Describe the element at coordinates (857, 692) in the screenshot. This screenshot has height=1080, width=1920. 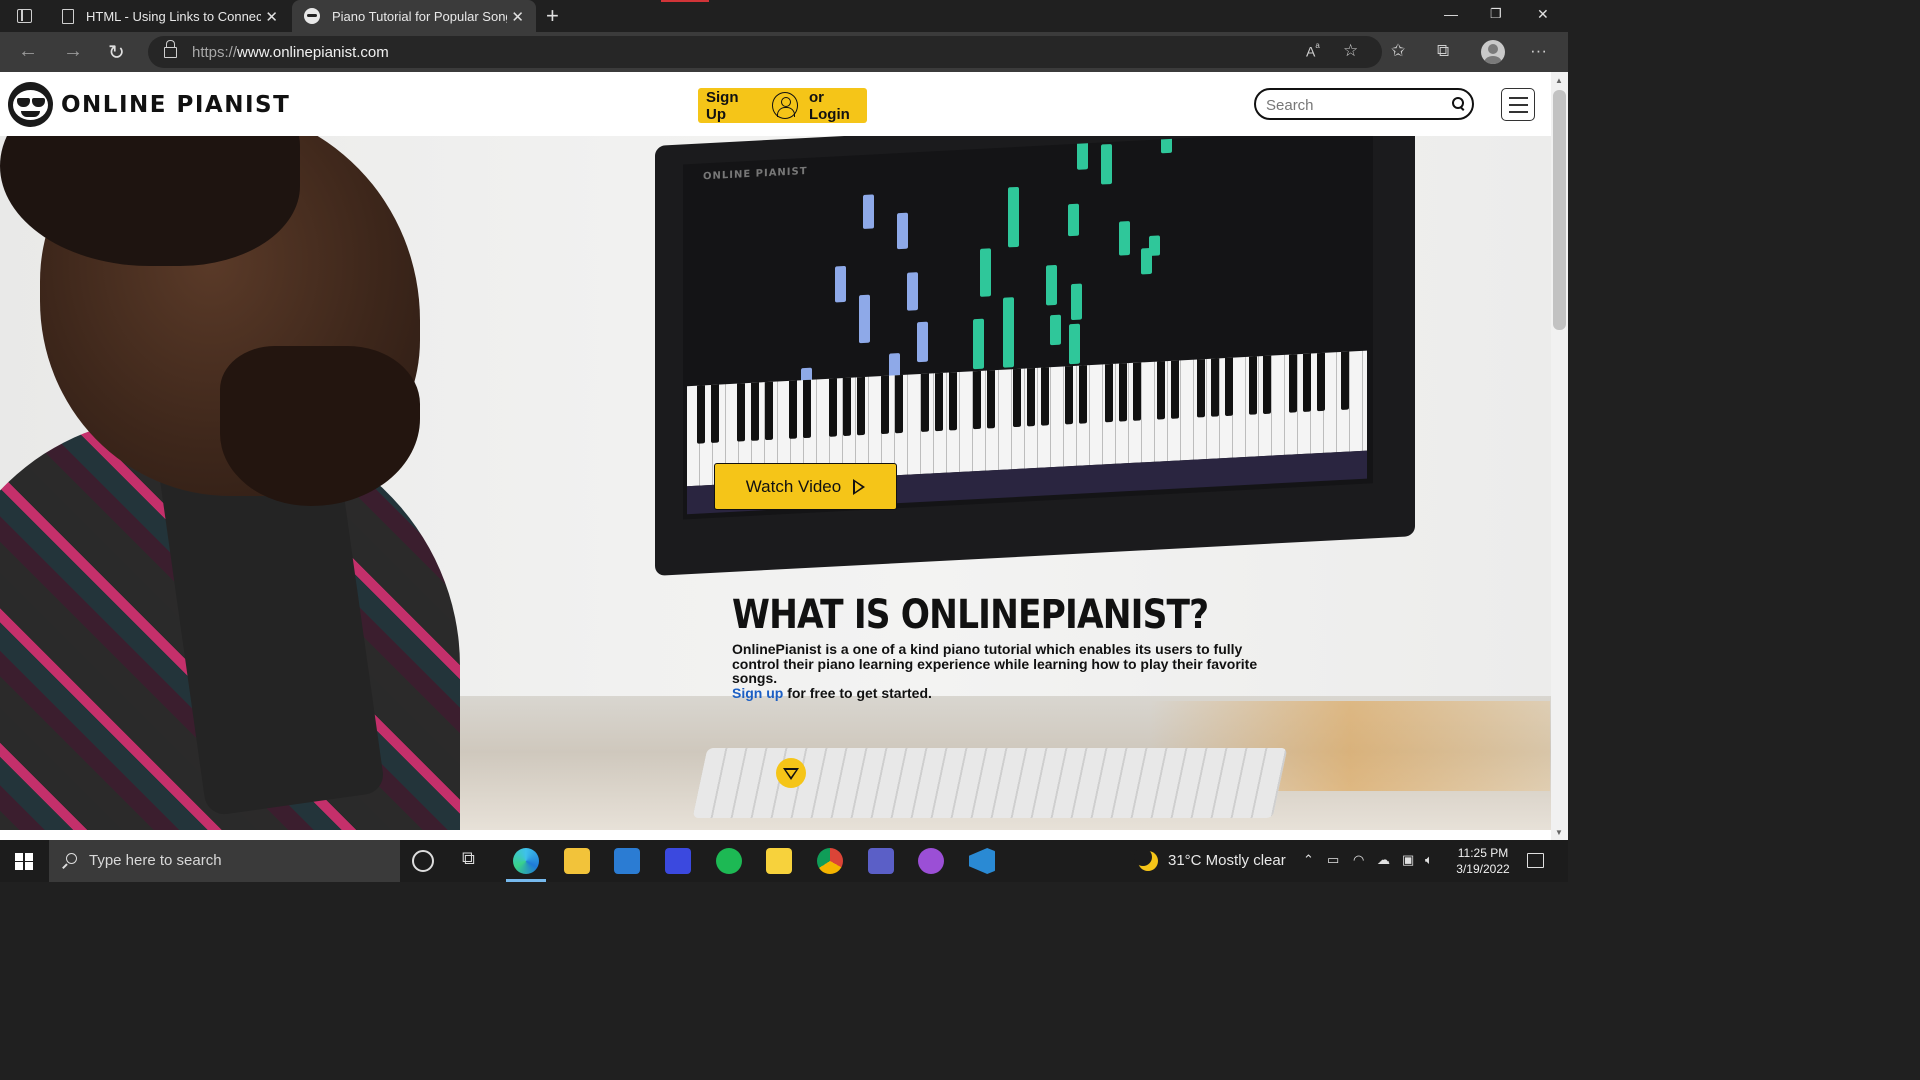
I see `about-tail: for free to get started.` at that location.